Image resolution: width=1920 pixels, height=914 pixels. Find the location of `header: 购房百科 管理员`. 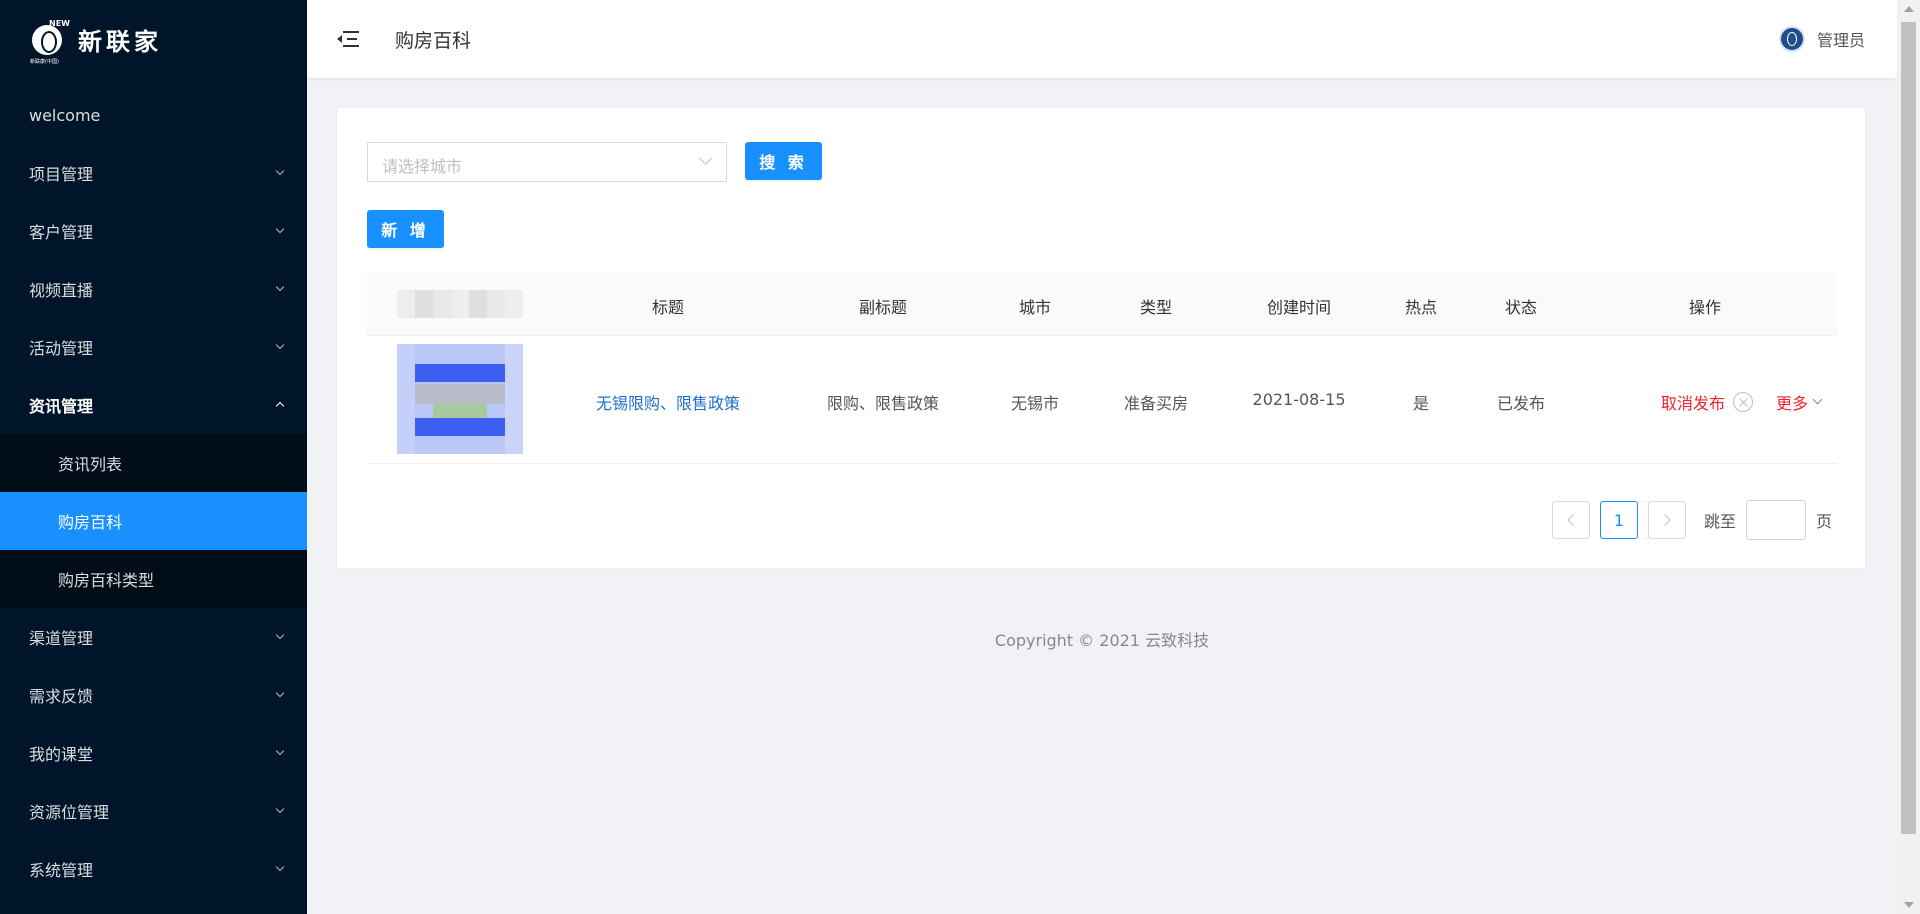

header: 购房百科 管理员 is located at coordinates (1102, 39).